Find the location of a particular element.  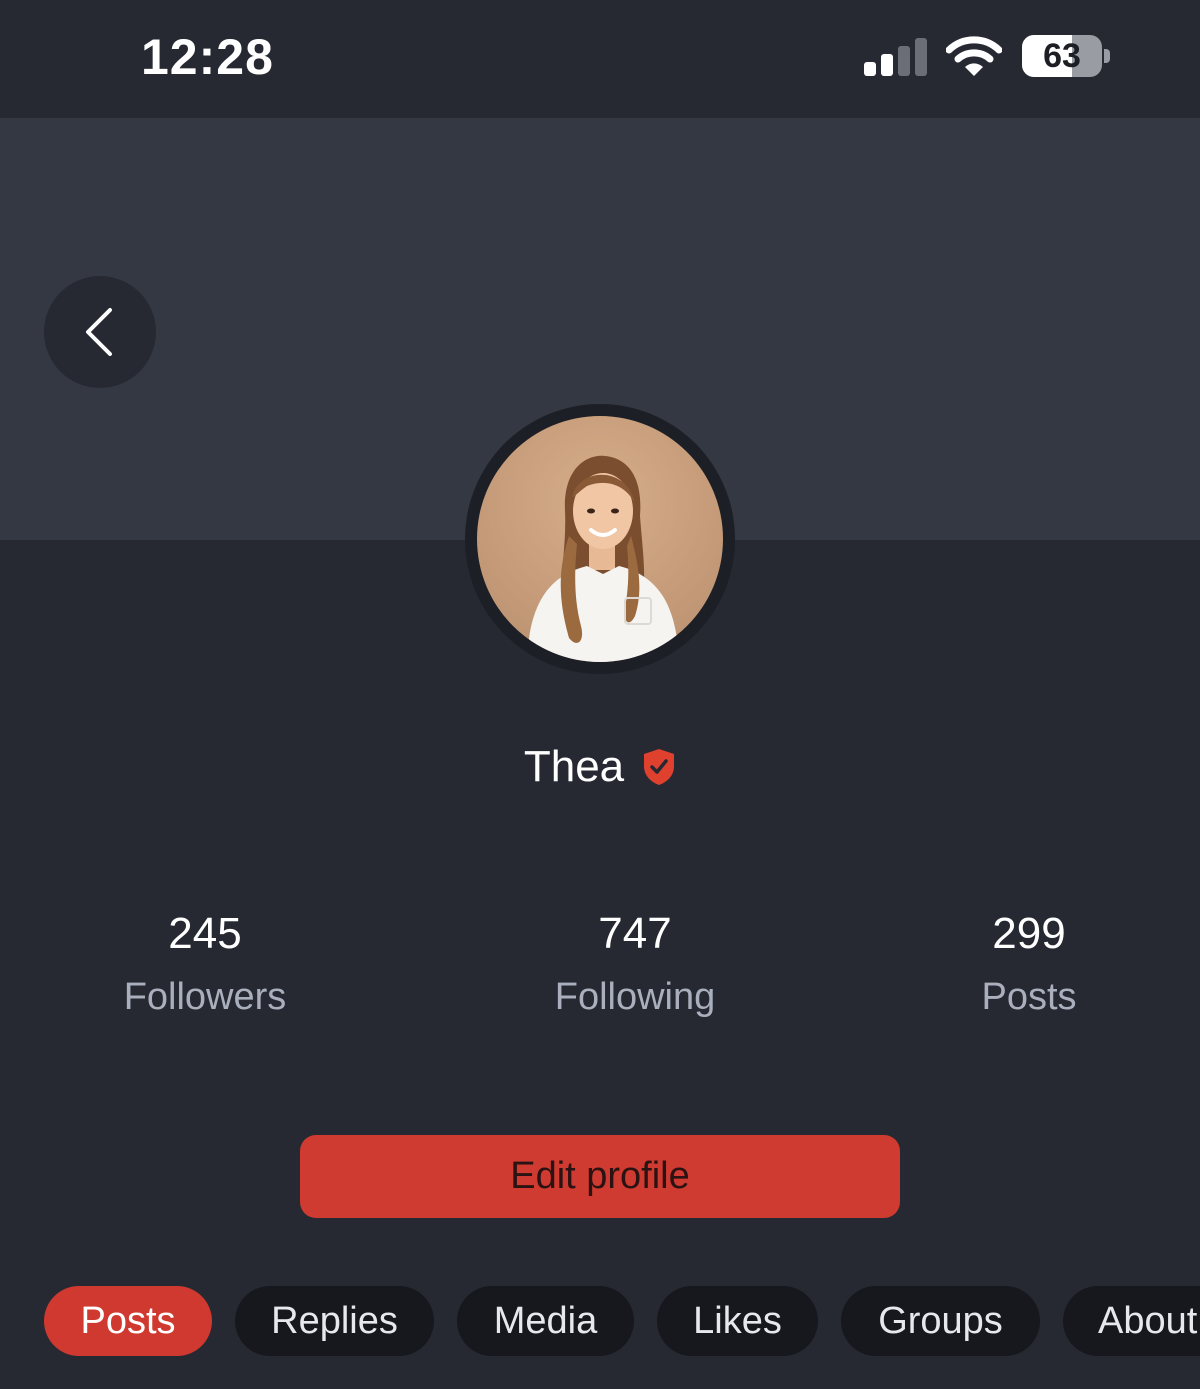

stat-following: 747 Following is located at coordinates (635, 965).